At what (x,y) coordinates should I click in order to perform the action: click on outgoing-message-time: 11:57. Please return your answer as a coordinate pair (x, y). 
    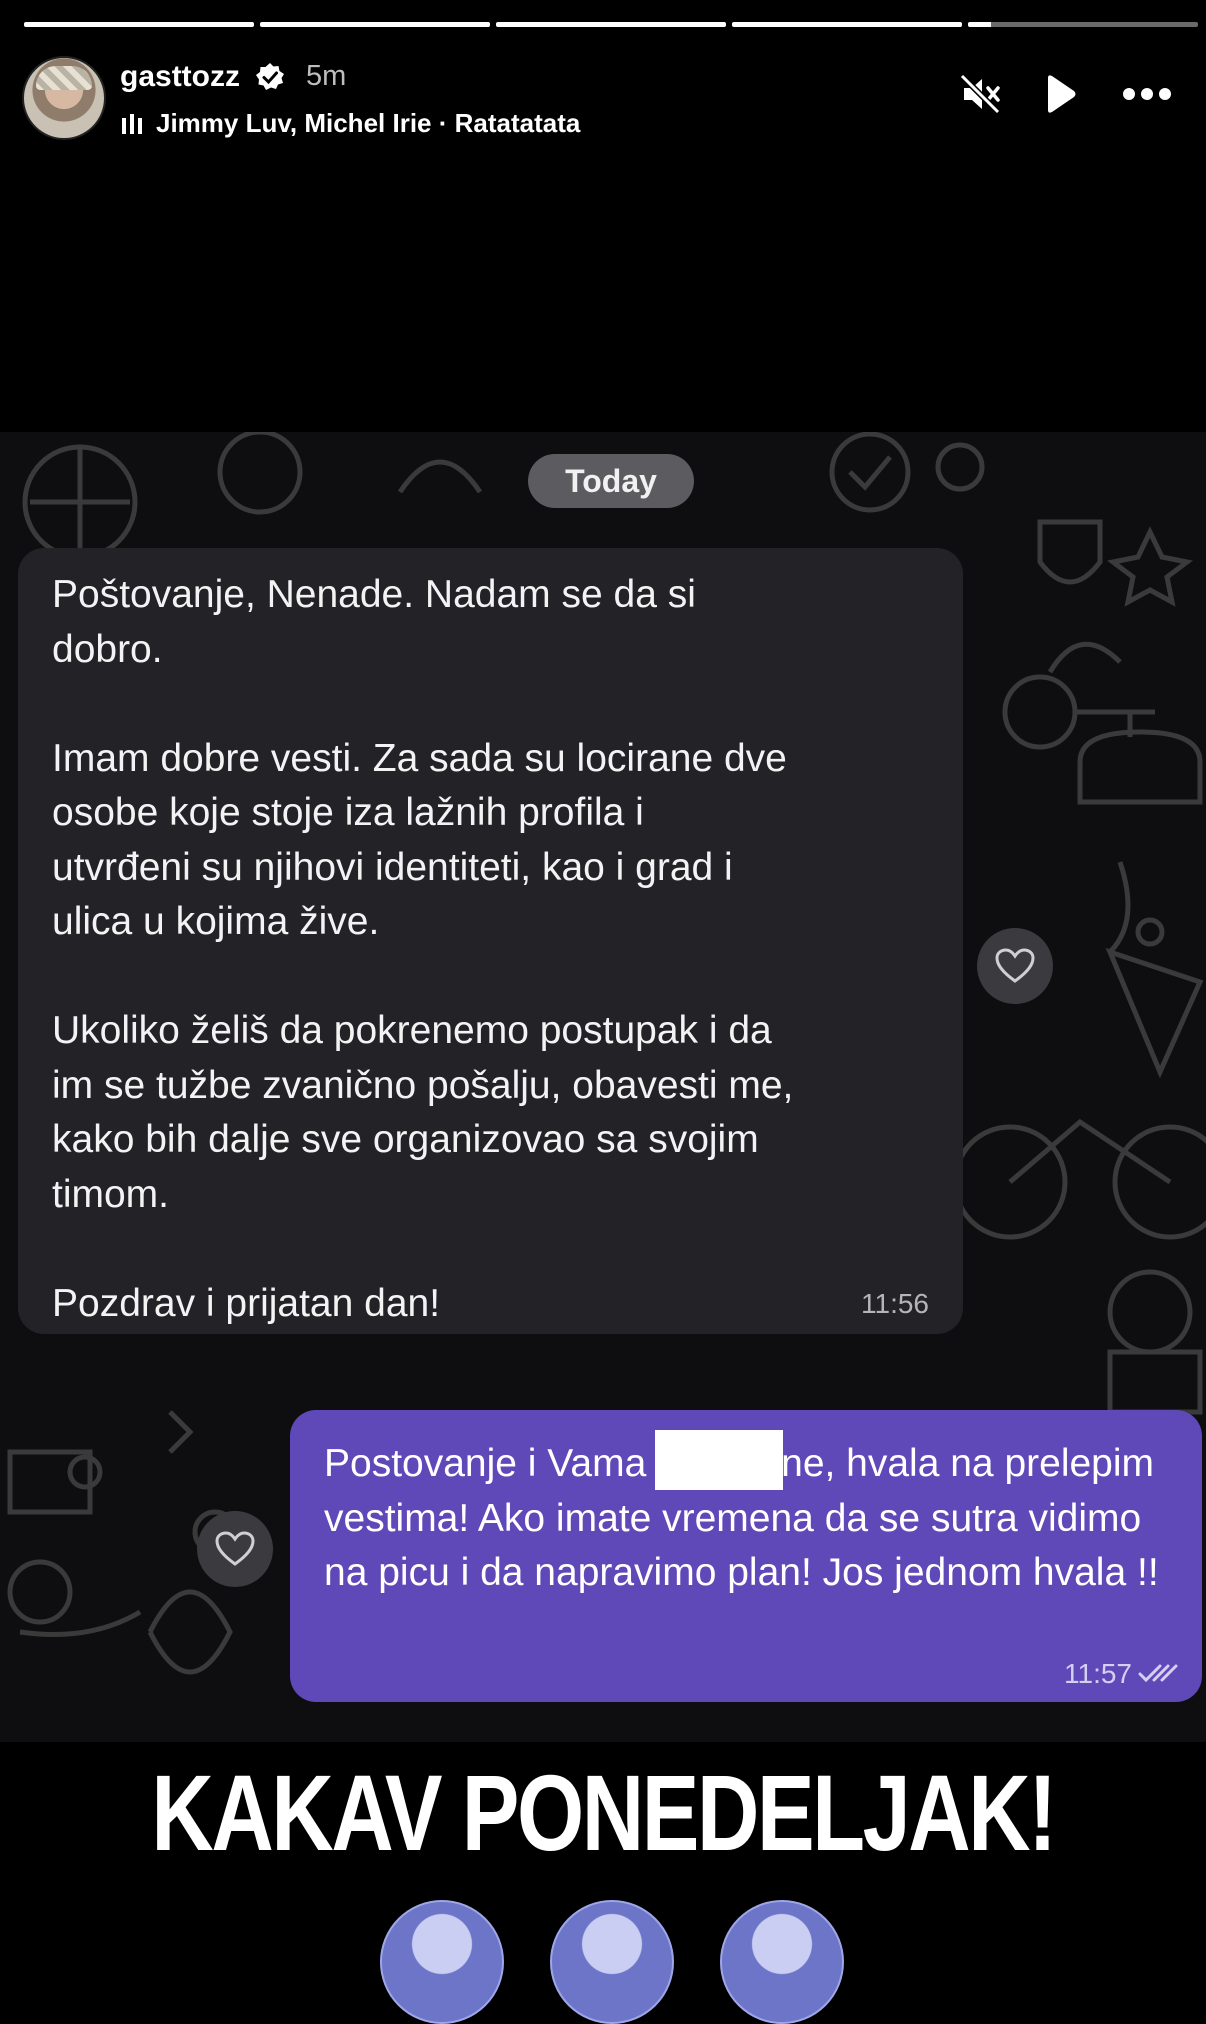
    Looking at the image, I should click on (1098, 1673).